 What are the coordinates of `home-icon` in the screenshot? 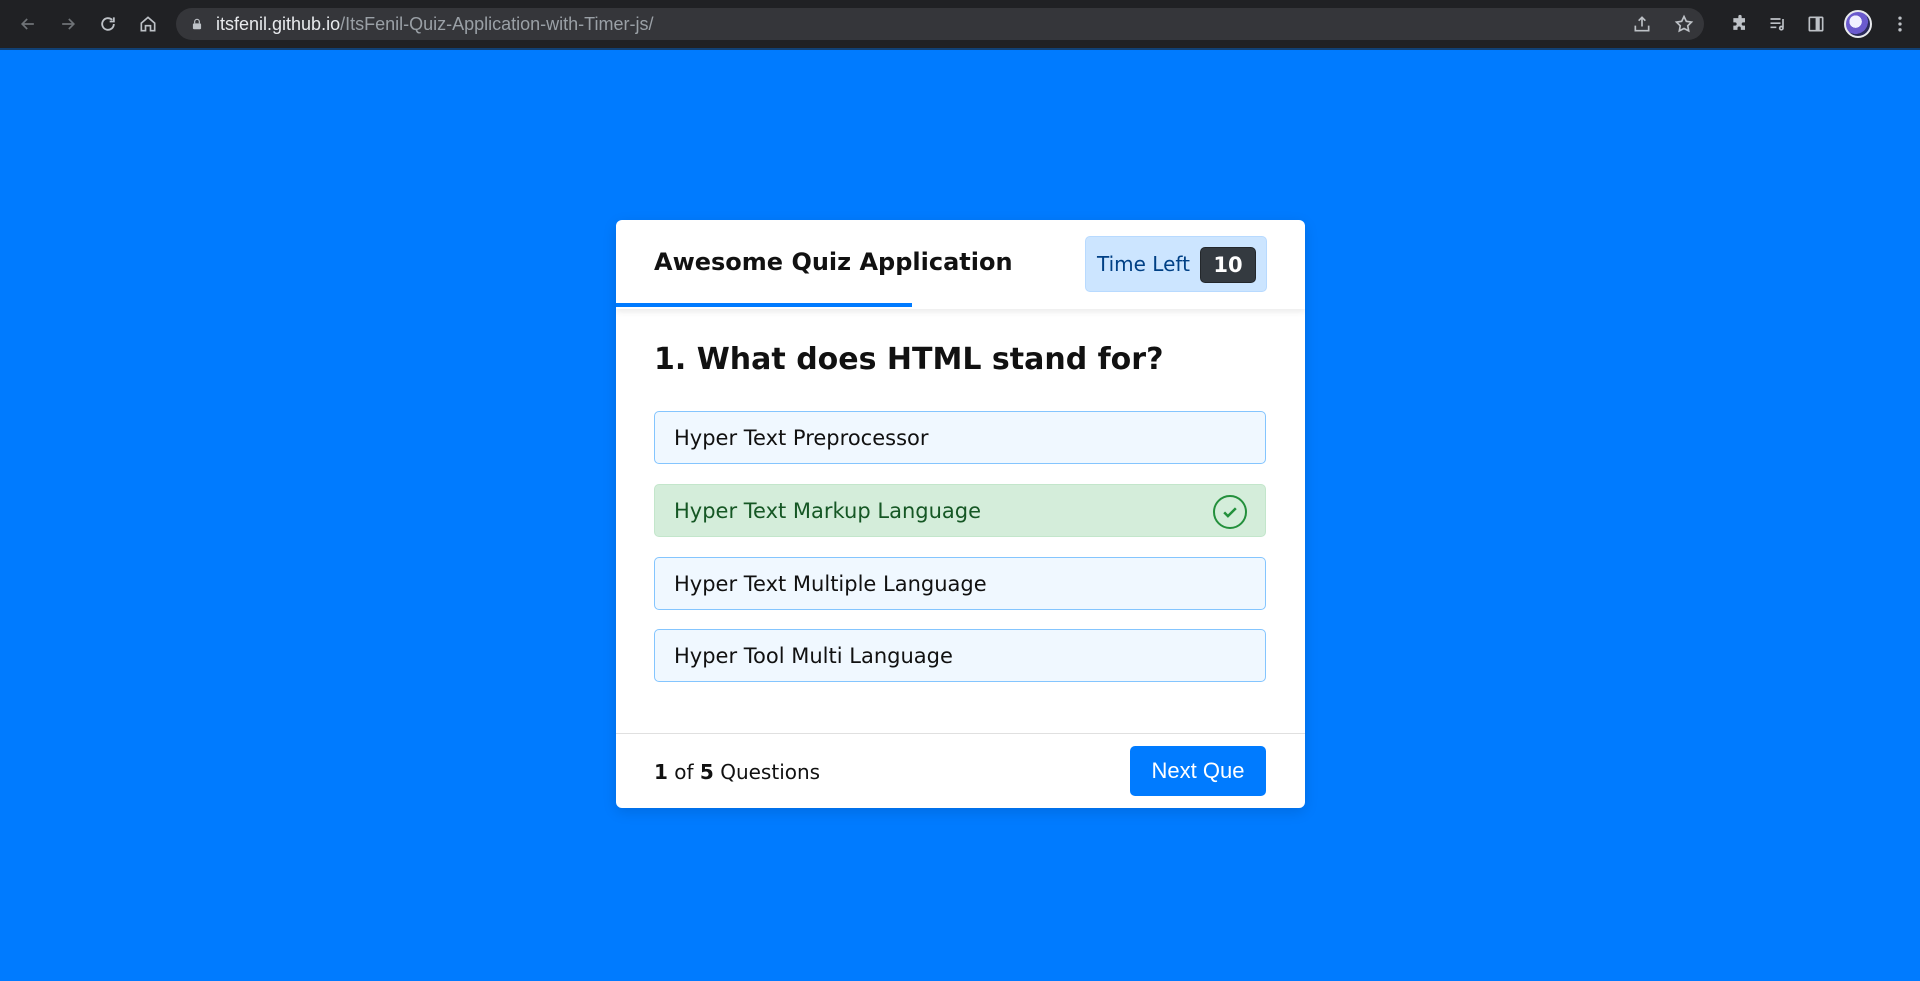 It's located at (148, 24).